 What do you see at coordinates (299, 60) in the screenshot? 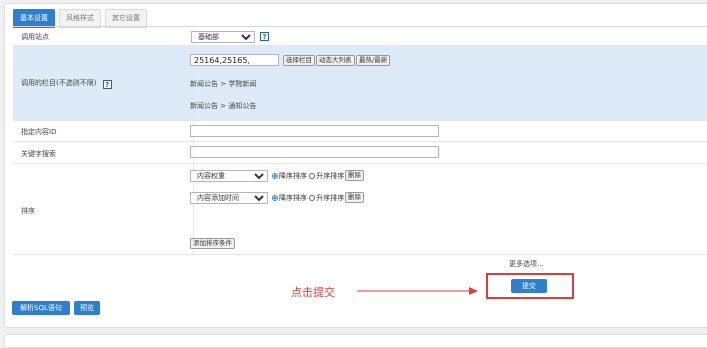
I see `select-column-button: 选择栏目` at bounding box center [299, 60].